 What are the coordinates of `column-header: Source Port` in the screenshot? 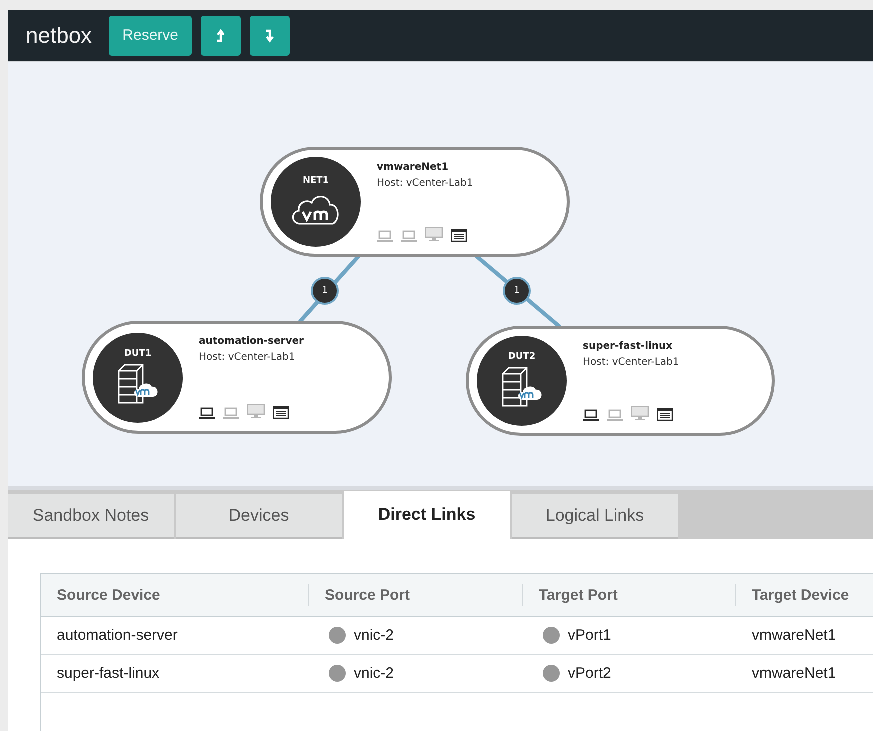 It's located at (416, 595).